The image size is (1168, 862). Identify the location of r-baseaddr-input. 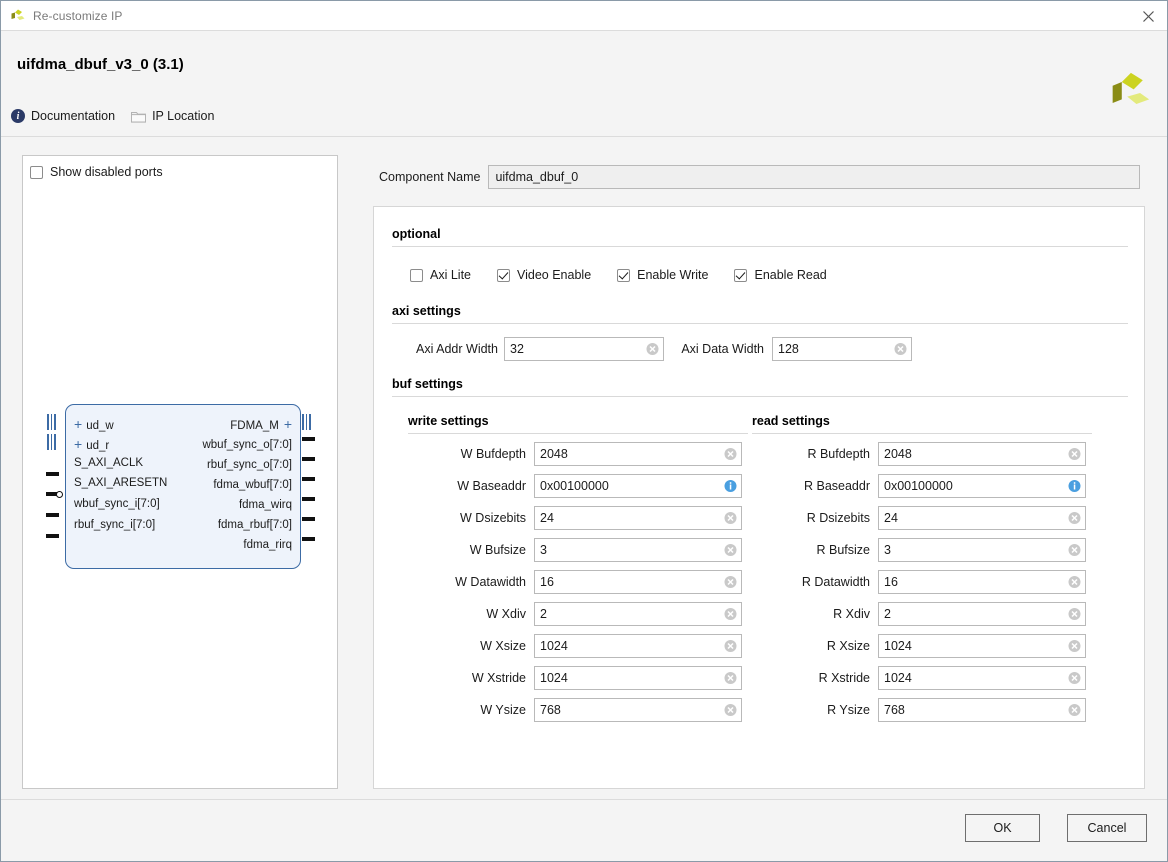
(982, 486).